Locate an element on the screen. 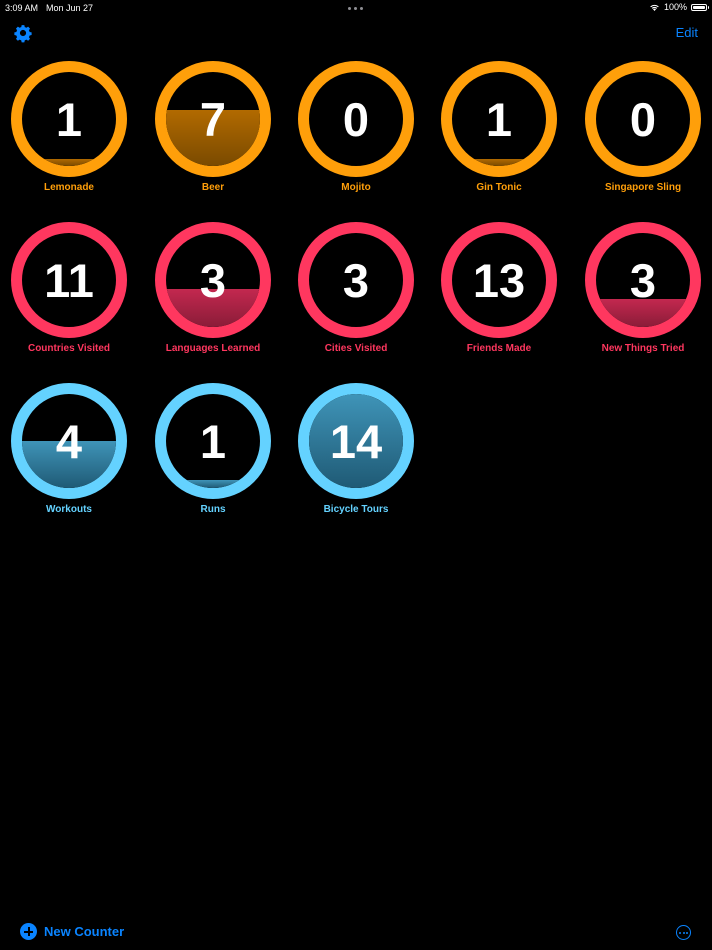 The image size is (712, 950). counter-item: 3 Languages Learned is located at coordinates (213, 292).